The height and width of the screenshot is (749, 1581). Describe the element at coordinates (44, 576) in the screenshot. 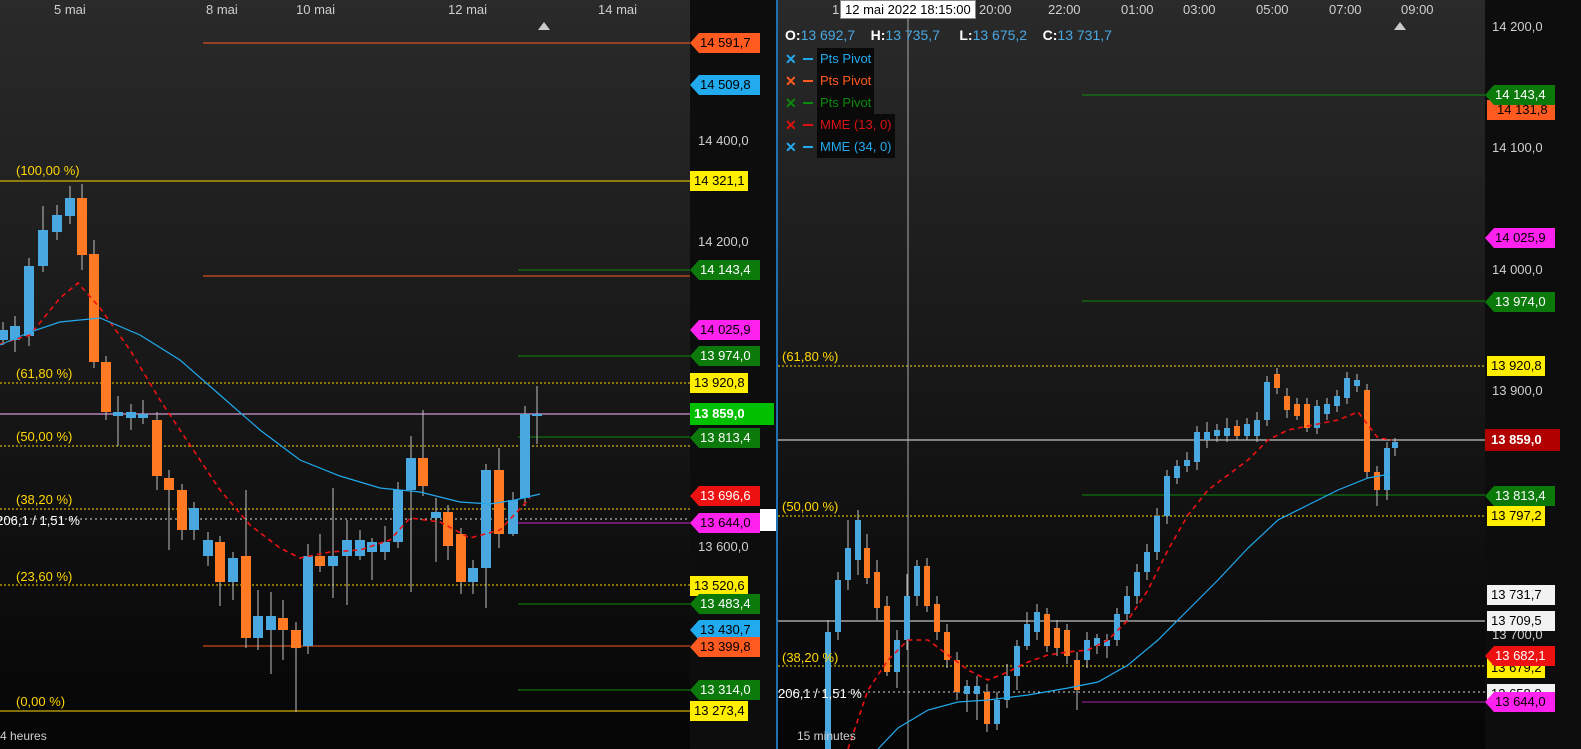

I see `fib-level-label: (23,60 %)` at that location.